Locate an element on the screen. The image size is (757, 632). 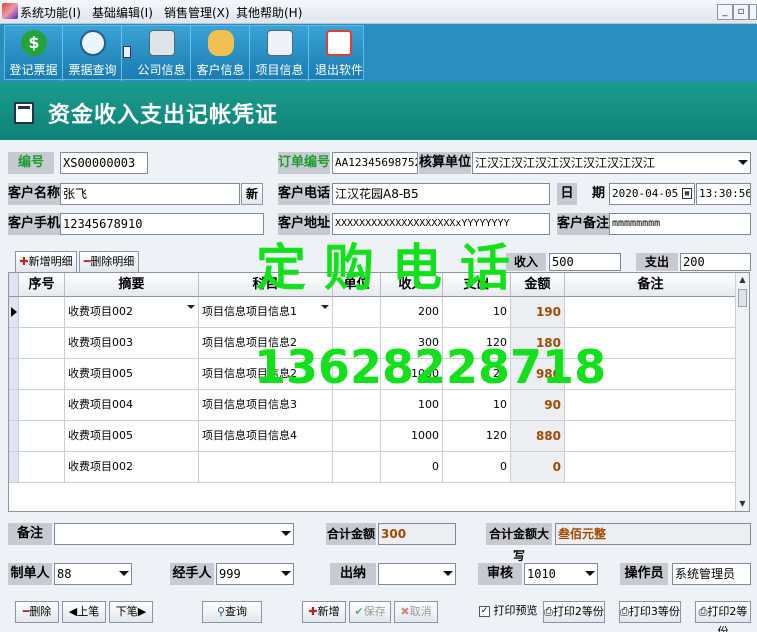
income-input: 500 is located at coordinates (585, 262).